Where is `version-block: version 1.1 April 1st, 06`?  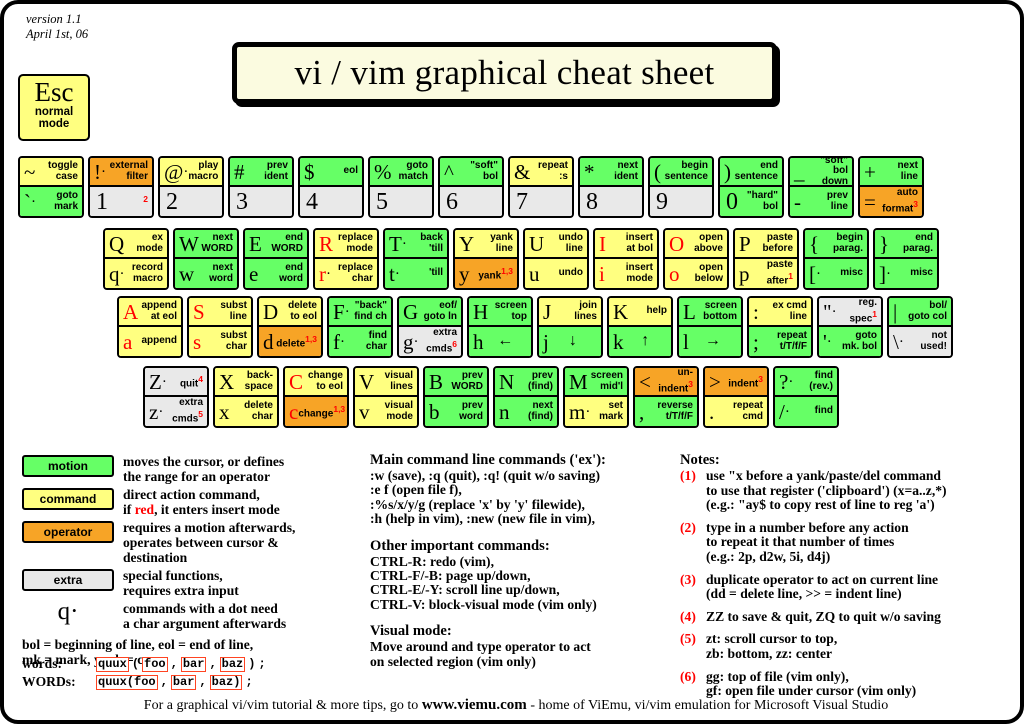
version-block: version 1.1 April 1st, 06 is located at coordinates (57, 27).